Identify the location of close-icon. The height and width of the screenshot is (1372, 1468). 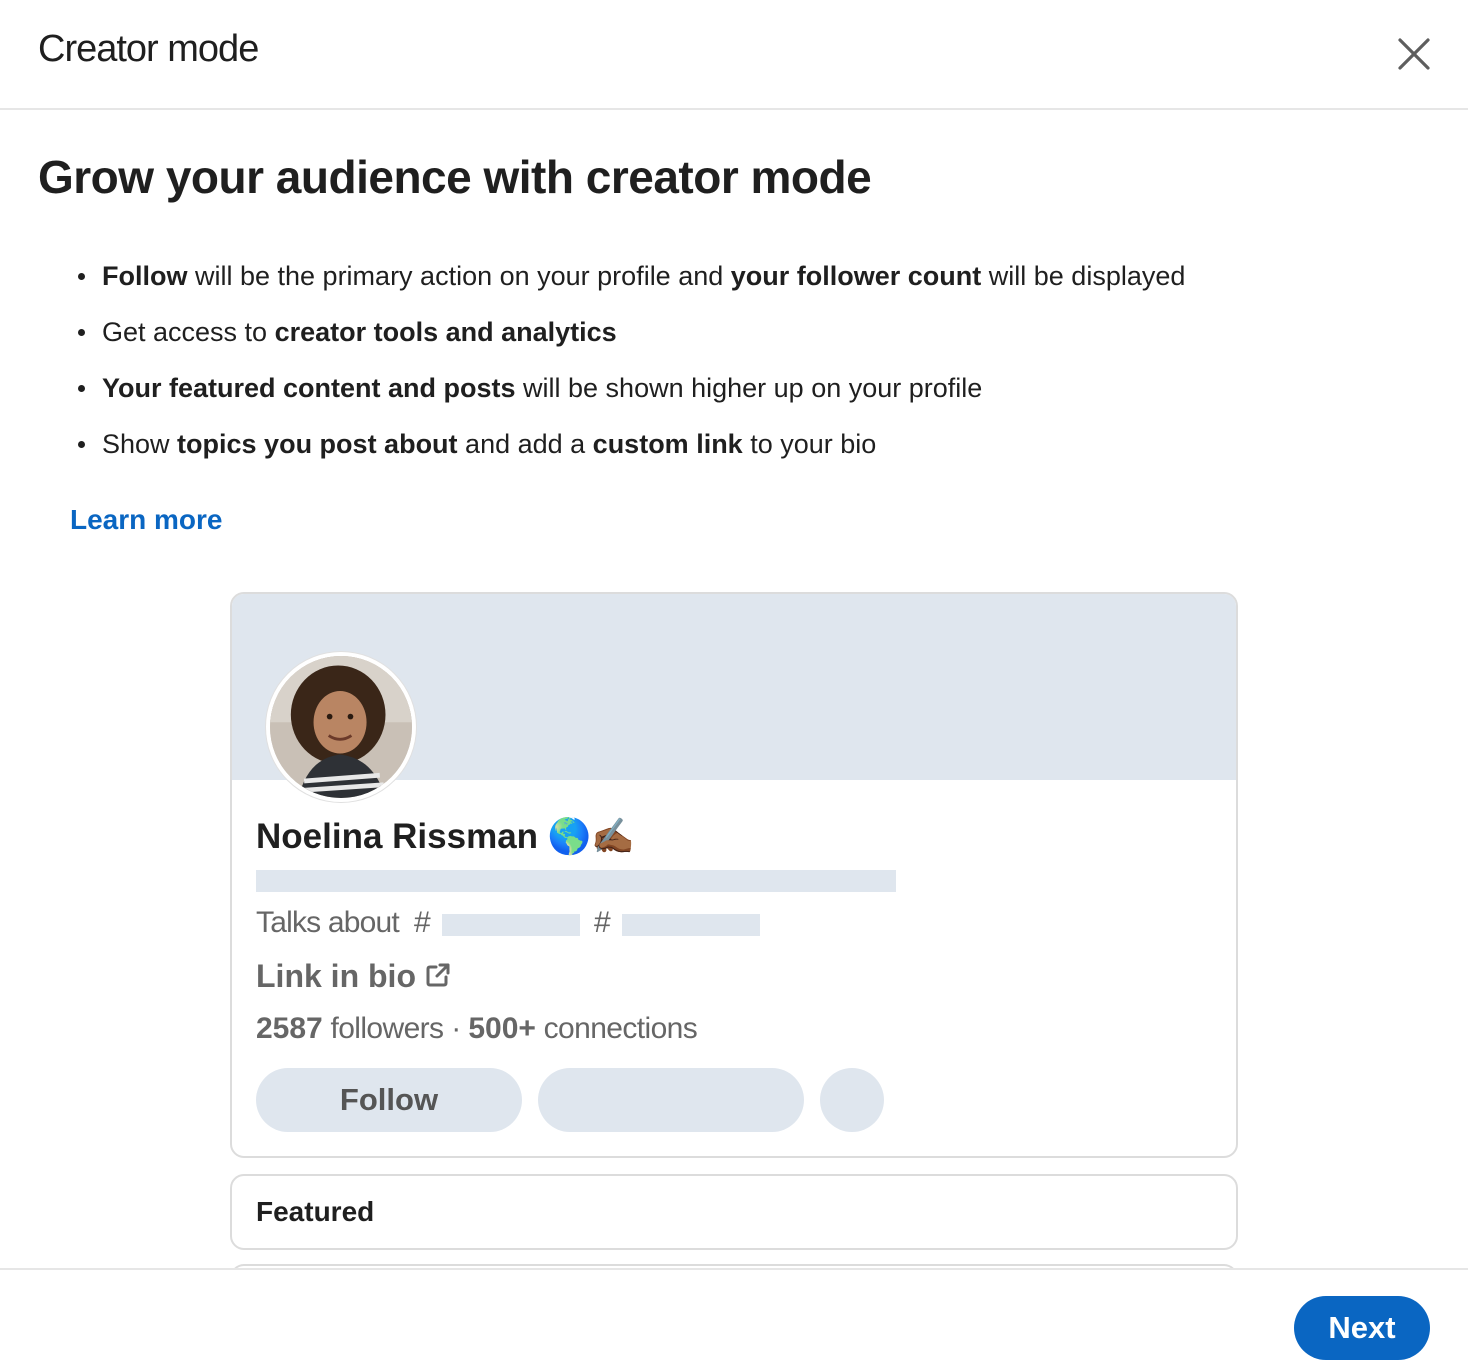
(1414, 54).